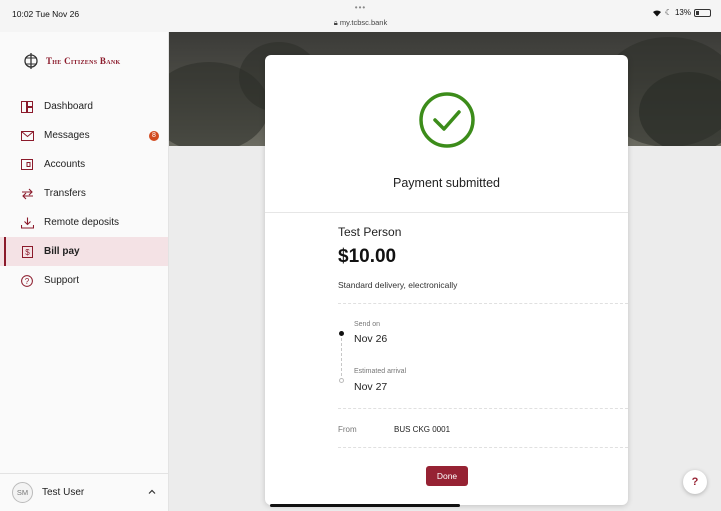  I want to click on user-menu: SM Test User, so click(84, 492).